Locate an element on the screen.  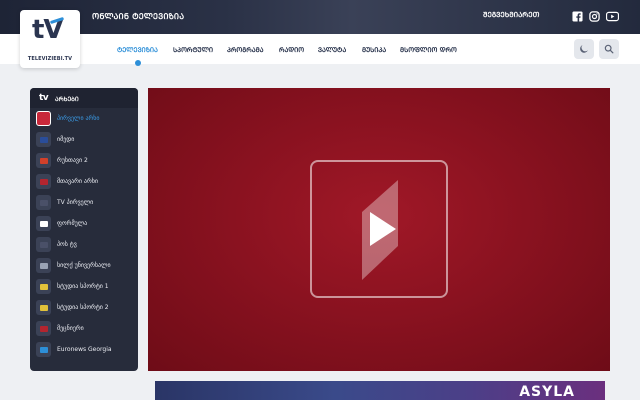
site-logo: tV TELEVIZIEBI.TV is located at coordinates (50, 39).